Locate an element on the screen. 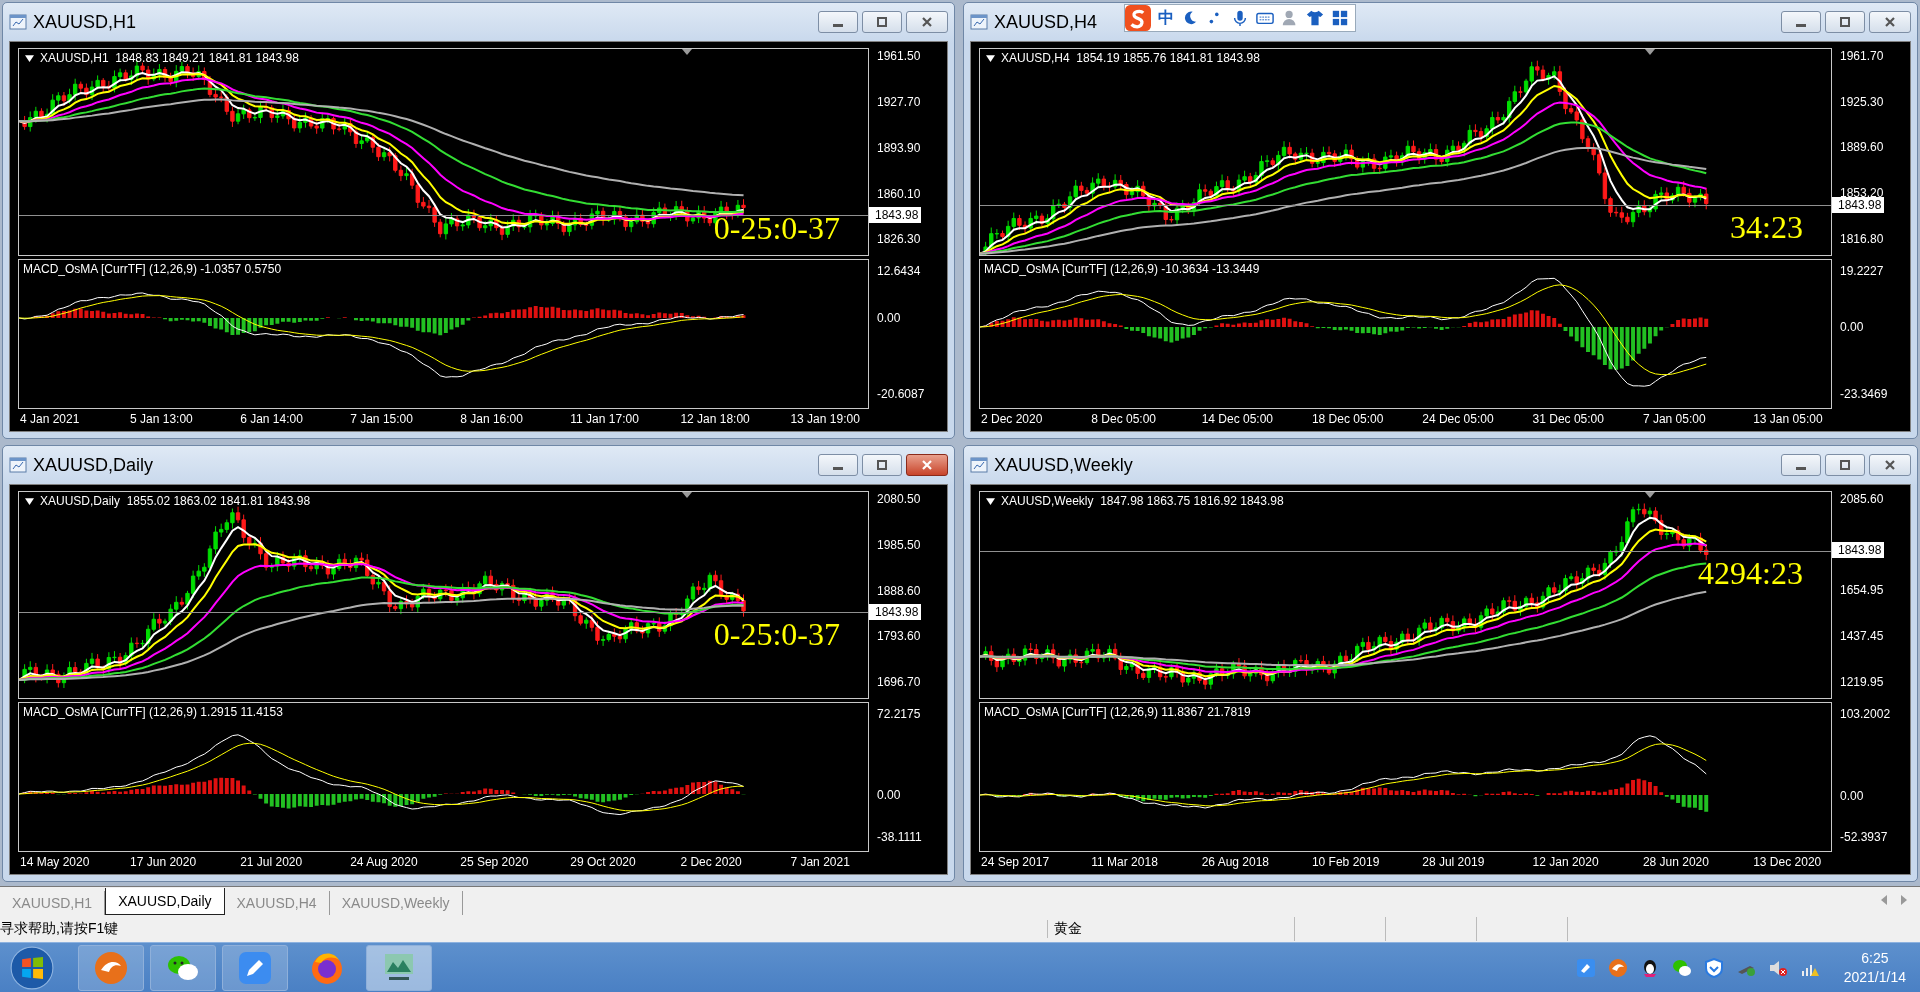 The height and width of the screenshot is (992, 1920). date-axis-label: 13 Jan 19:00 is located at coordinates (825, 419).